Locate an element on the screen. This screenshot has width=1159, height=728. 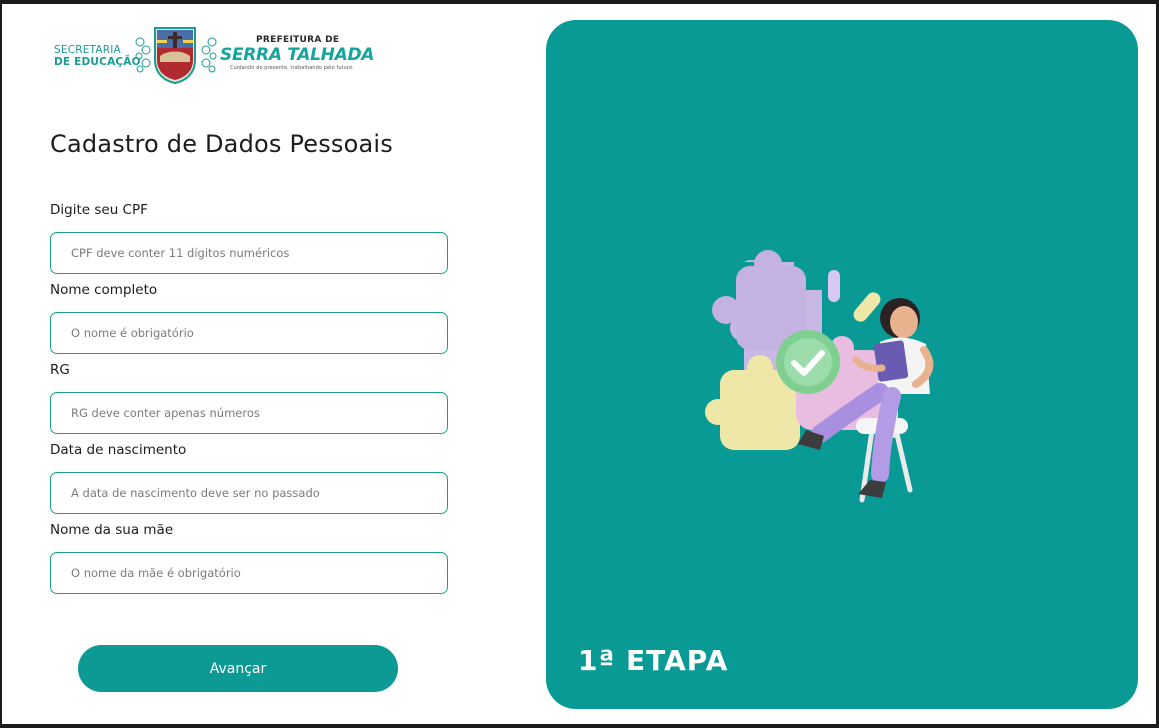
mother-name-input is located at coordinates (249, 573).